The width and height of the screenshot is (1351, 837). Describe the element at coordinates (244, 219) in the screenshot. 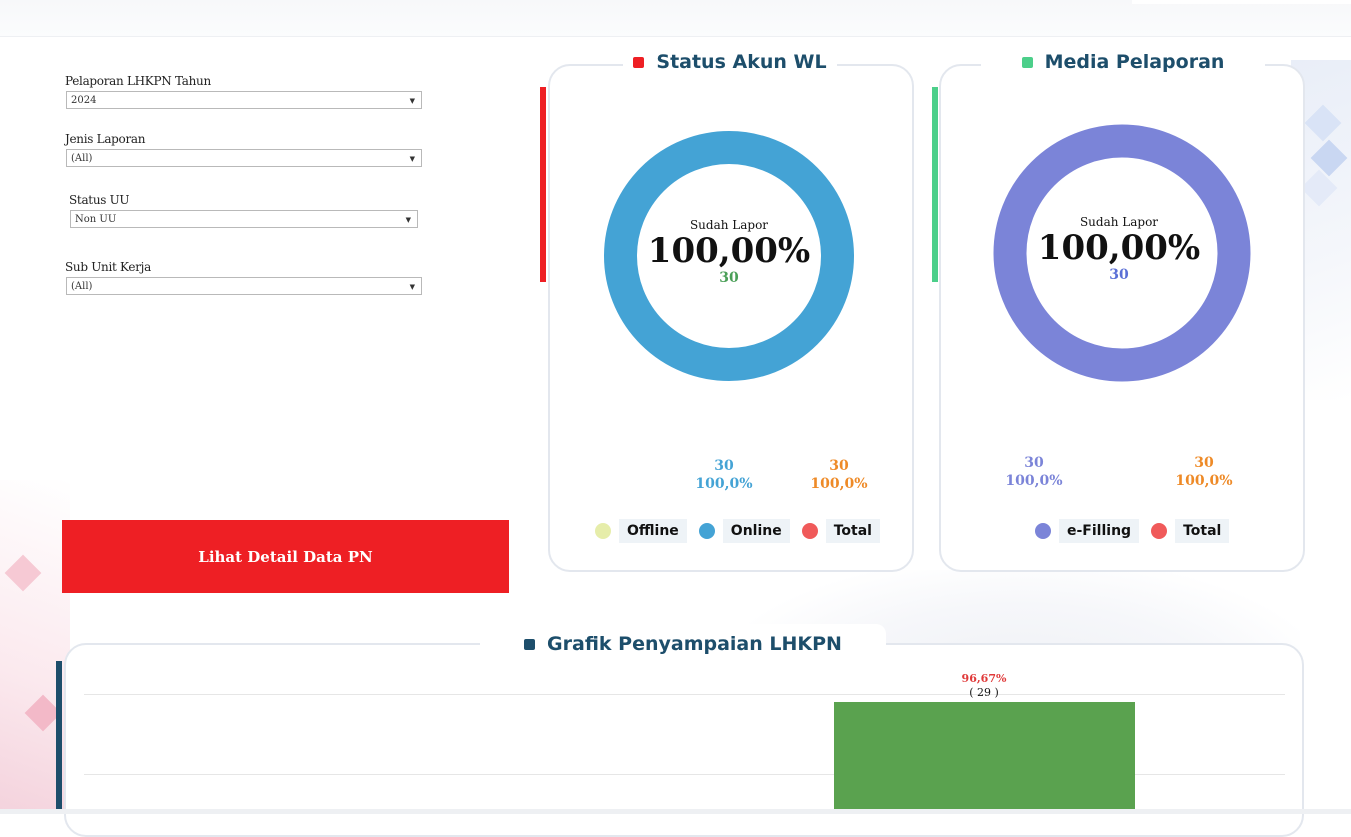

I see `status-uu-select: Non UU ▼` at that location.